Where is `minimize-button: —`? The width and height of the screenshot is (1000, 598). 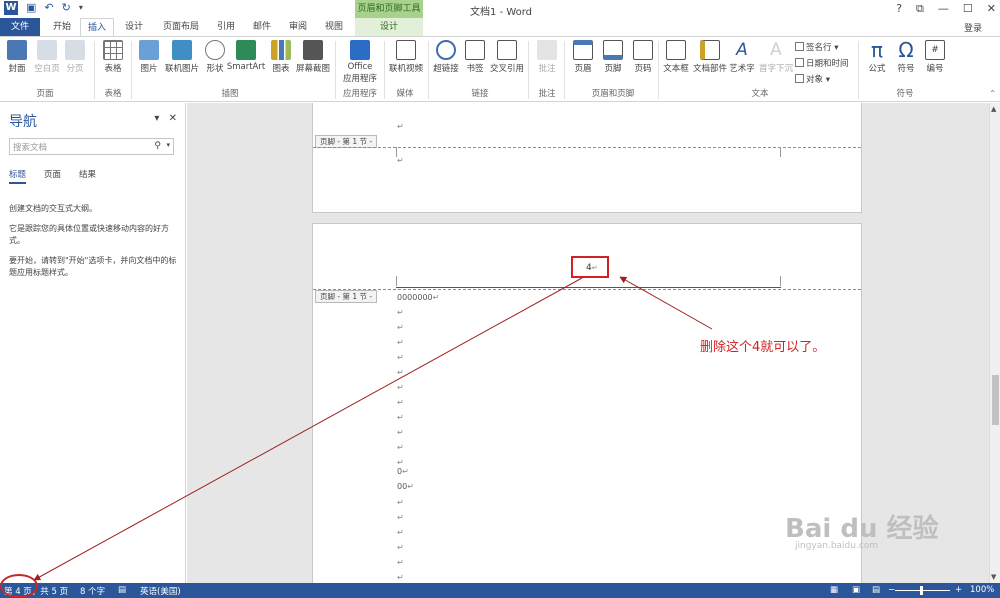 minimize-button: — is located at coordinates (943, 9).